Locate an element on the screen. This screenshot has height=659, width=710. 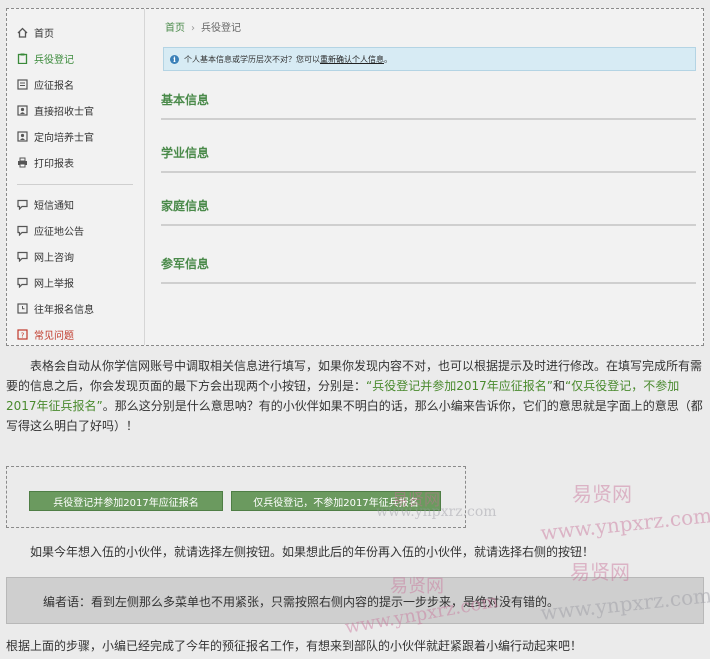
sidebar-item-label: 应征地公告 is located at coordinates (59, 232).